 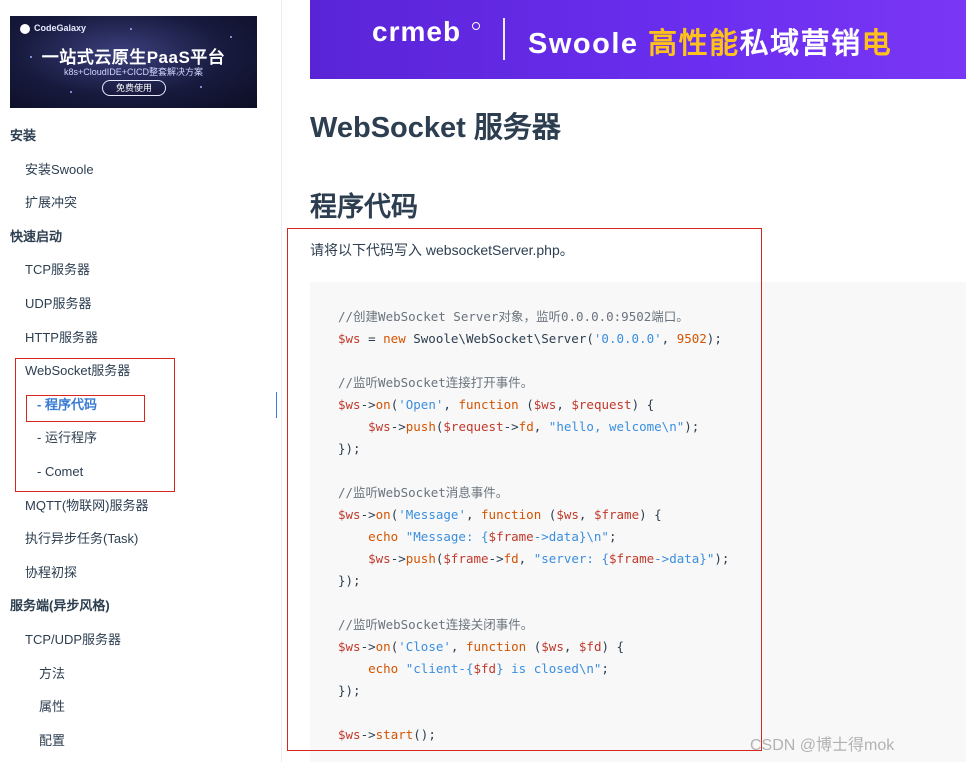 I want to click on code-token: ->data}\n", so click(x=571, y=536).